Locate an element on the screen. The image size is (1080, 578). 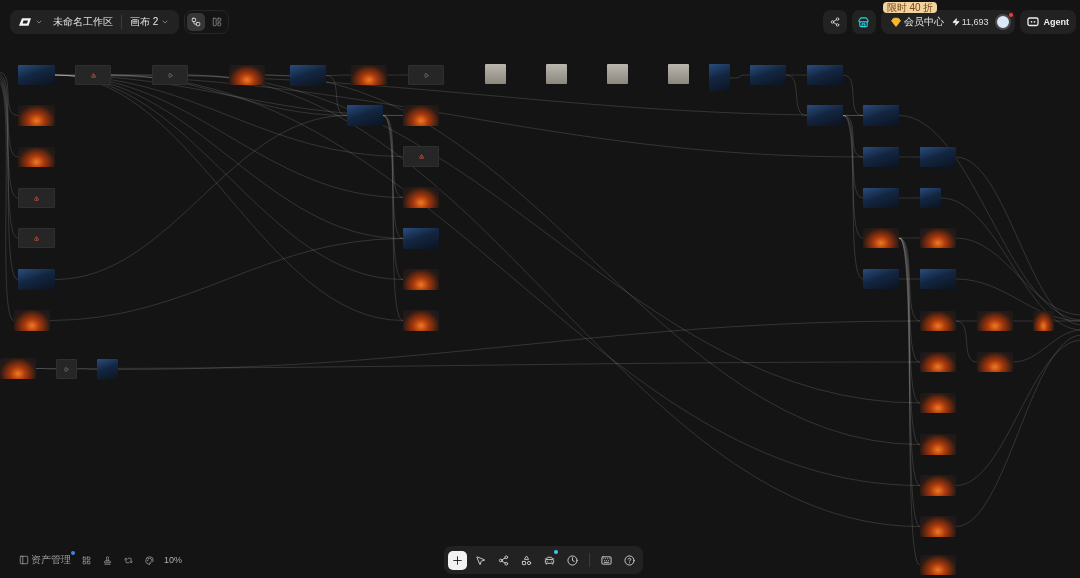
share-icon is located at coordinates (834, 22).